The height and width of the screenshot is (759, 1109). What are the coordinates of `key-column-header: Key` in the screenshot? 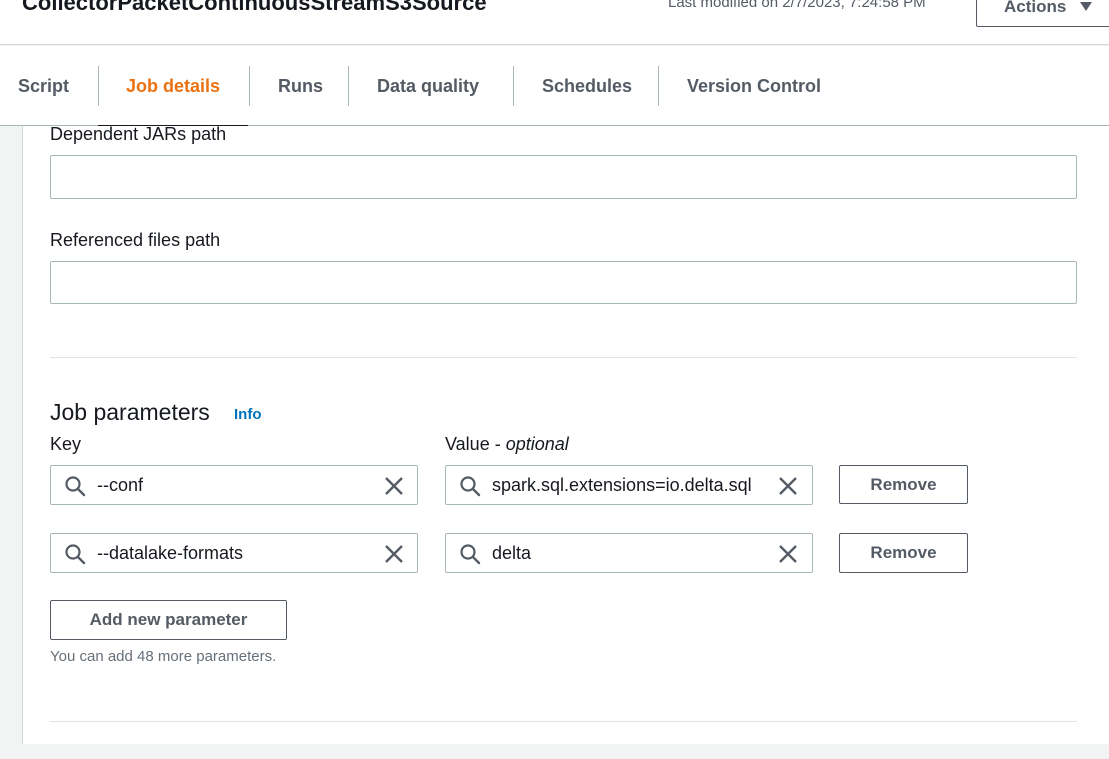 It's located at (66, 444).